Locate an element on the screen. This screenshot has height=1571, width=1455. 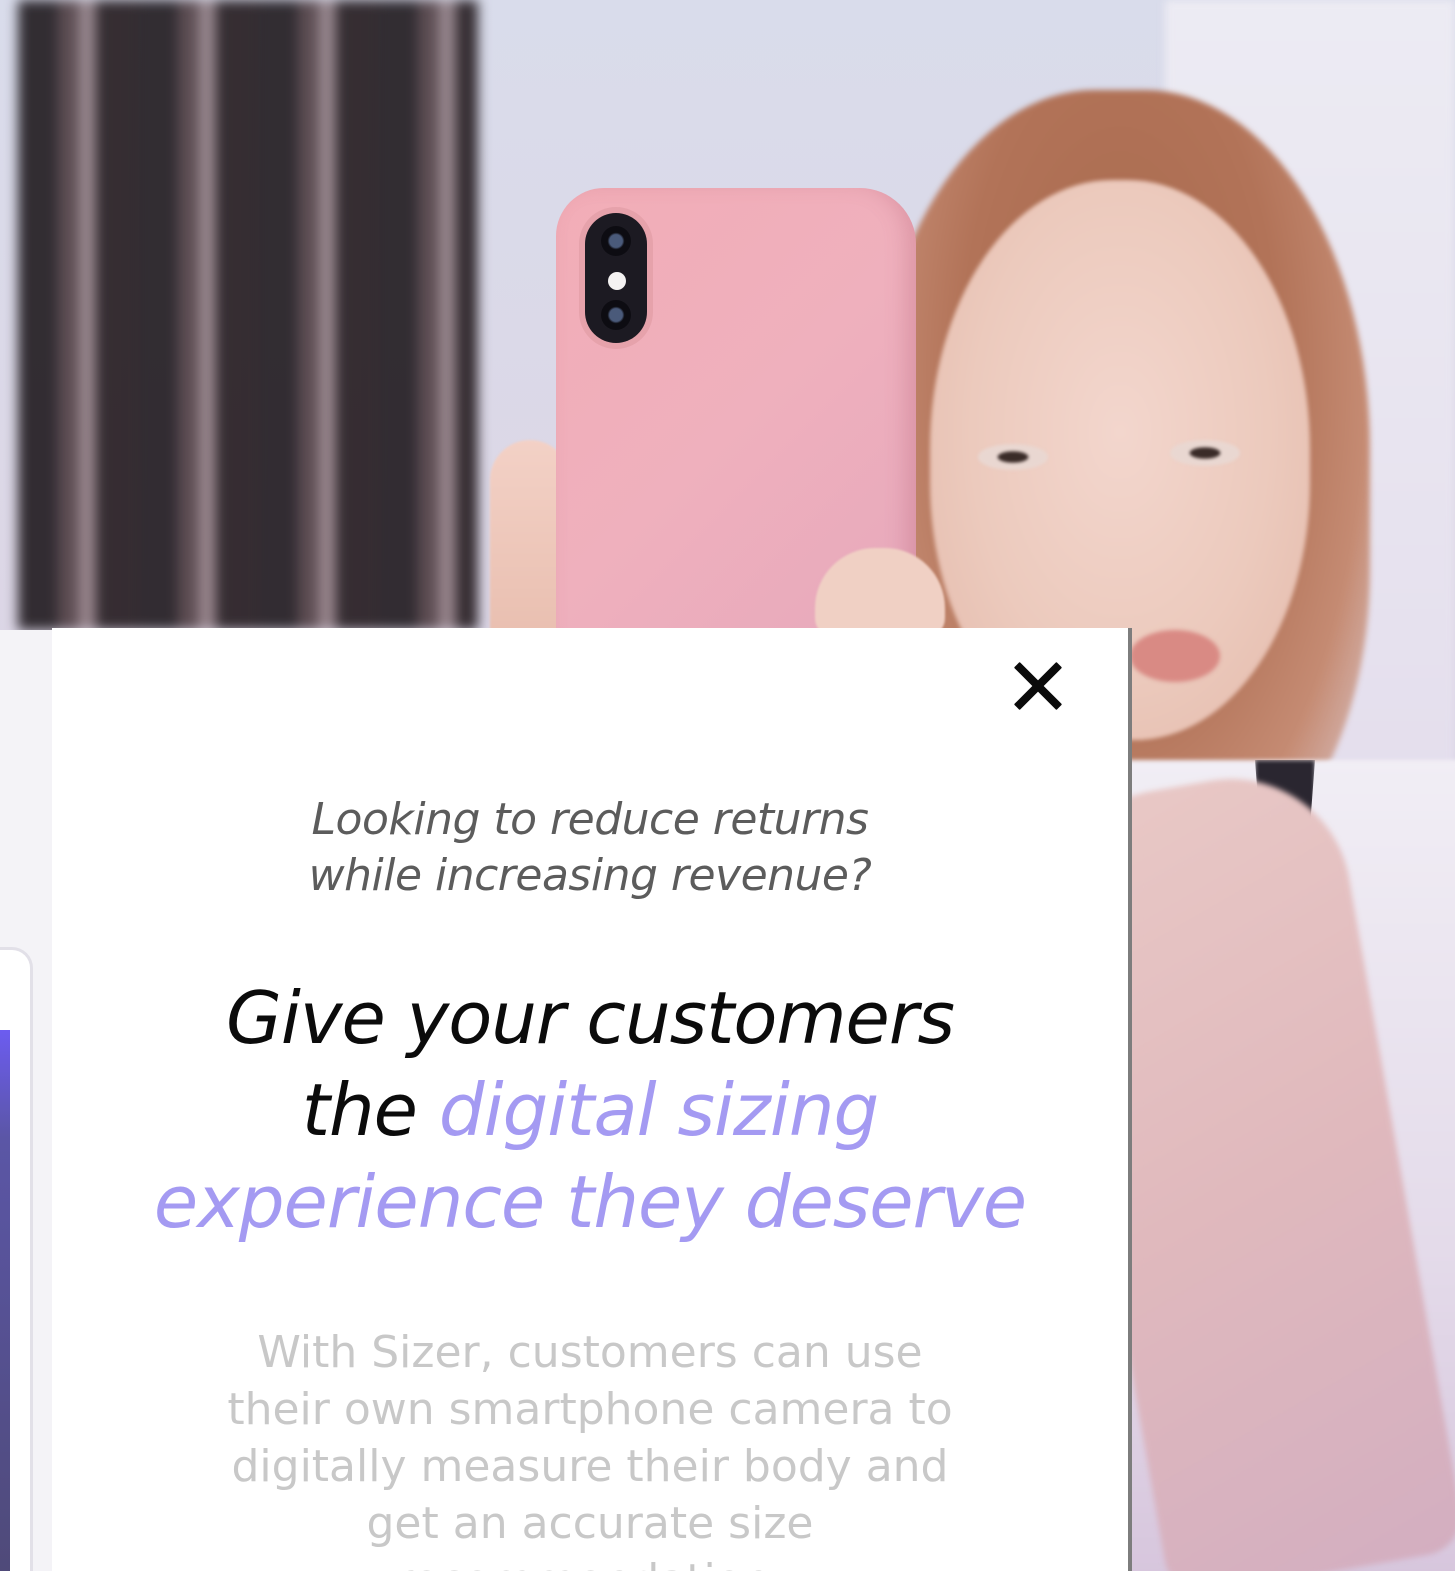
headline-line: Give your customers is located at coordinates (590, 1018).